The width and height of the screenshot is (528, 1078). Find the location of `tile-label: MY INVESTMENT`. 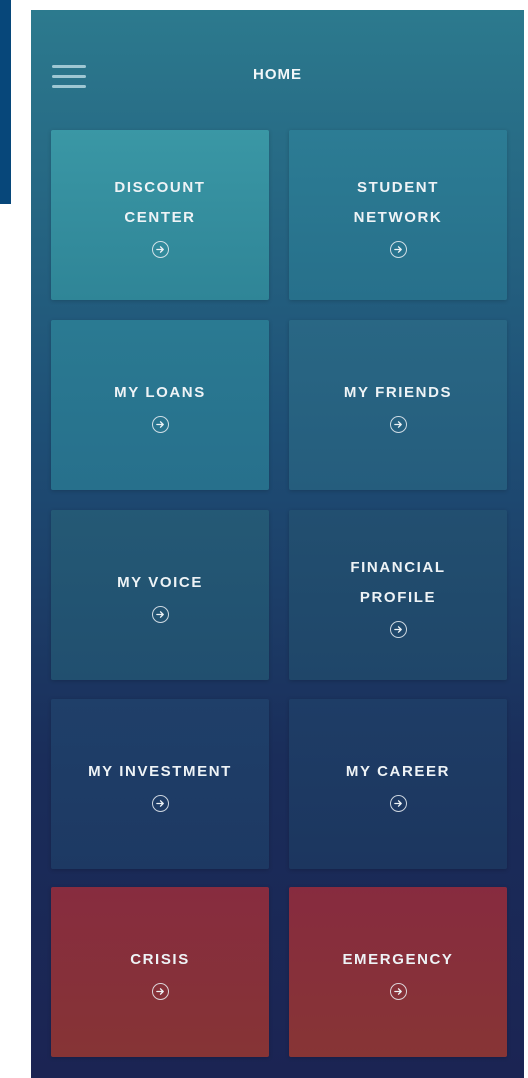

tile-label: MY INVESTMENT is located at coordinates (160, 771).